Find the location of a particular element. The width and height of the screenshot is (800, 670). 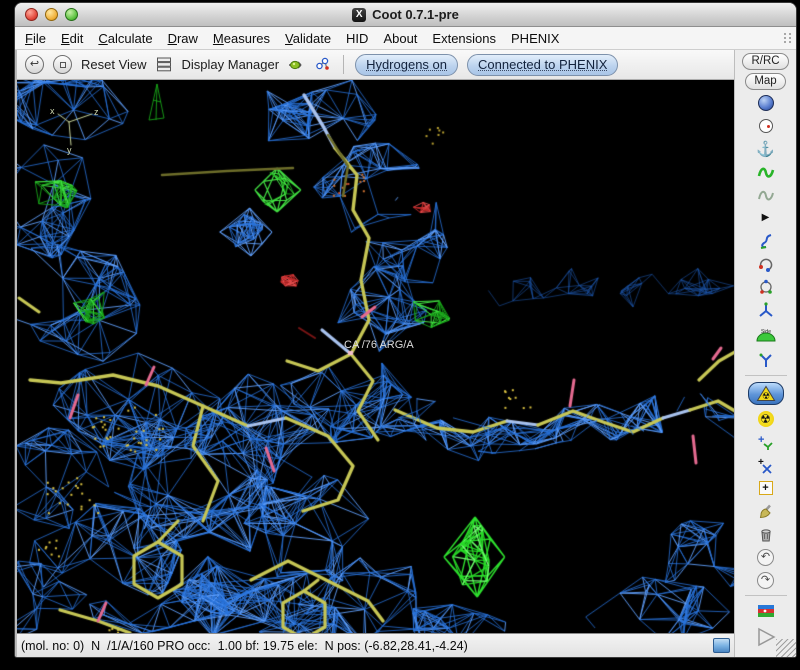

title-bar: X Coot 0.7.1-pre is located at coordinates (405, 15).